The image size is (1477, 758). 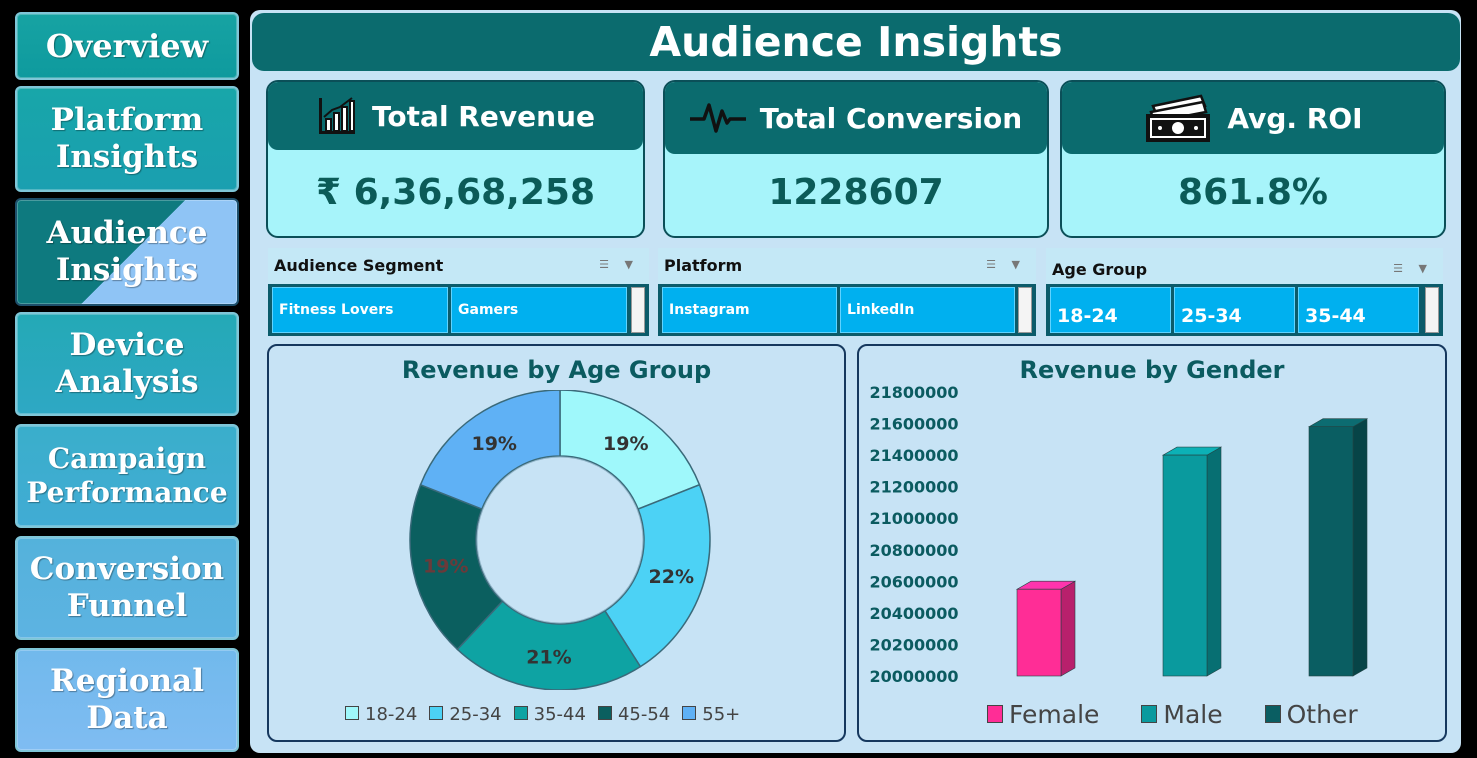 What do you see at coordinates (539, 310) in the screenshot?
I see `slicer-item: Gamers` at bounding box center [539, 310].